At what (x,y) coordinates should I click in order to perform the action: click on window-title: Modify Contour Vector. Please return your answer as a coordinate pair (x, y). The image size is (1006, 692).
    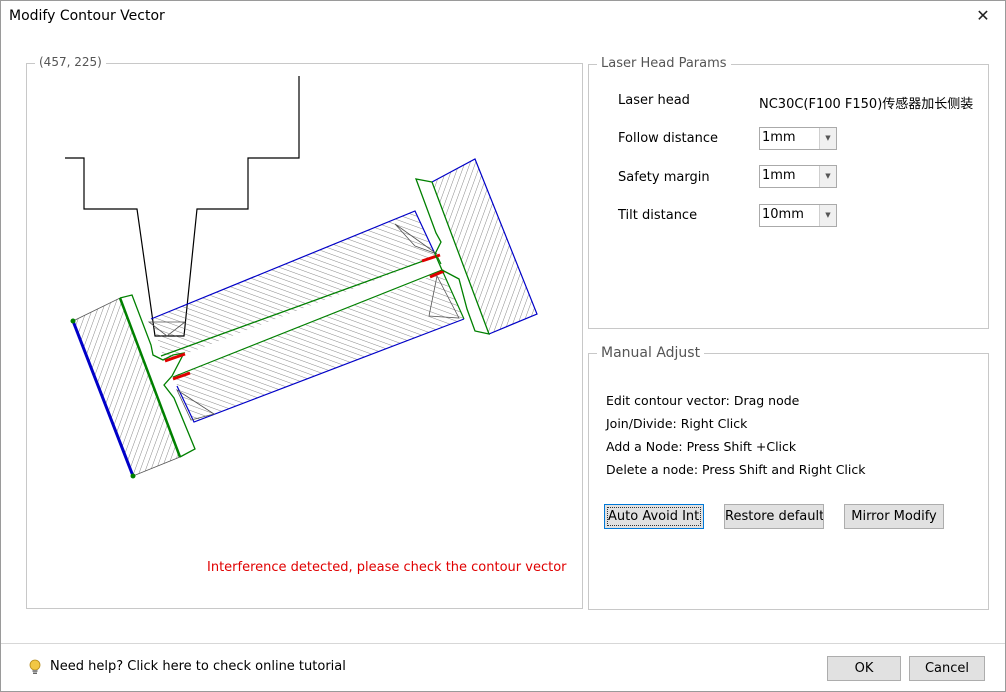
    Looking at the image, I should click on (87, 16).